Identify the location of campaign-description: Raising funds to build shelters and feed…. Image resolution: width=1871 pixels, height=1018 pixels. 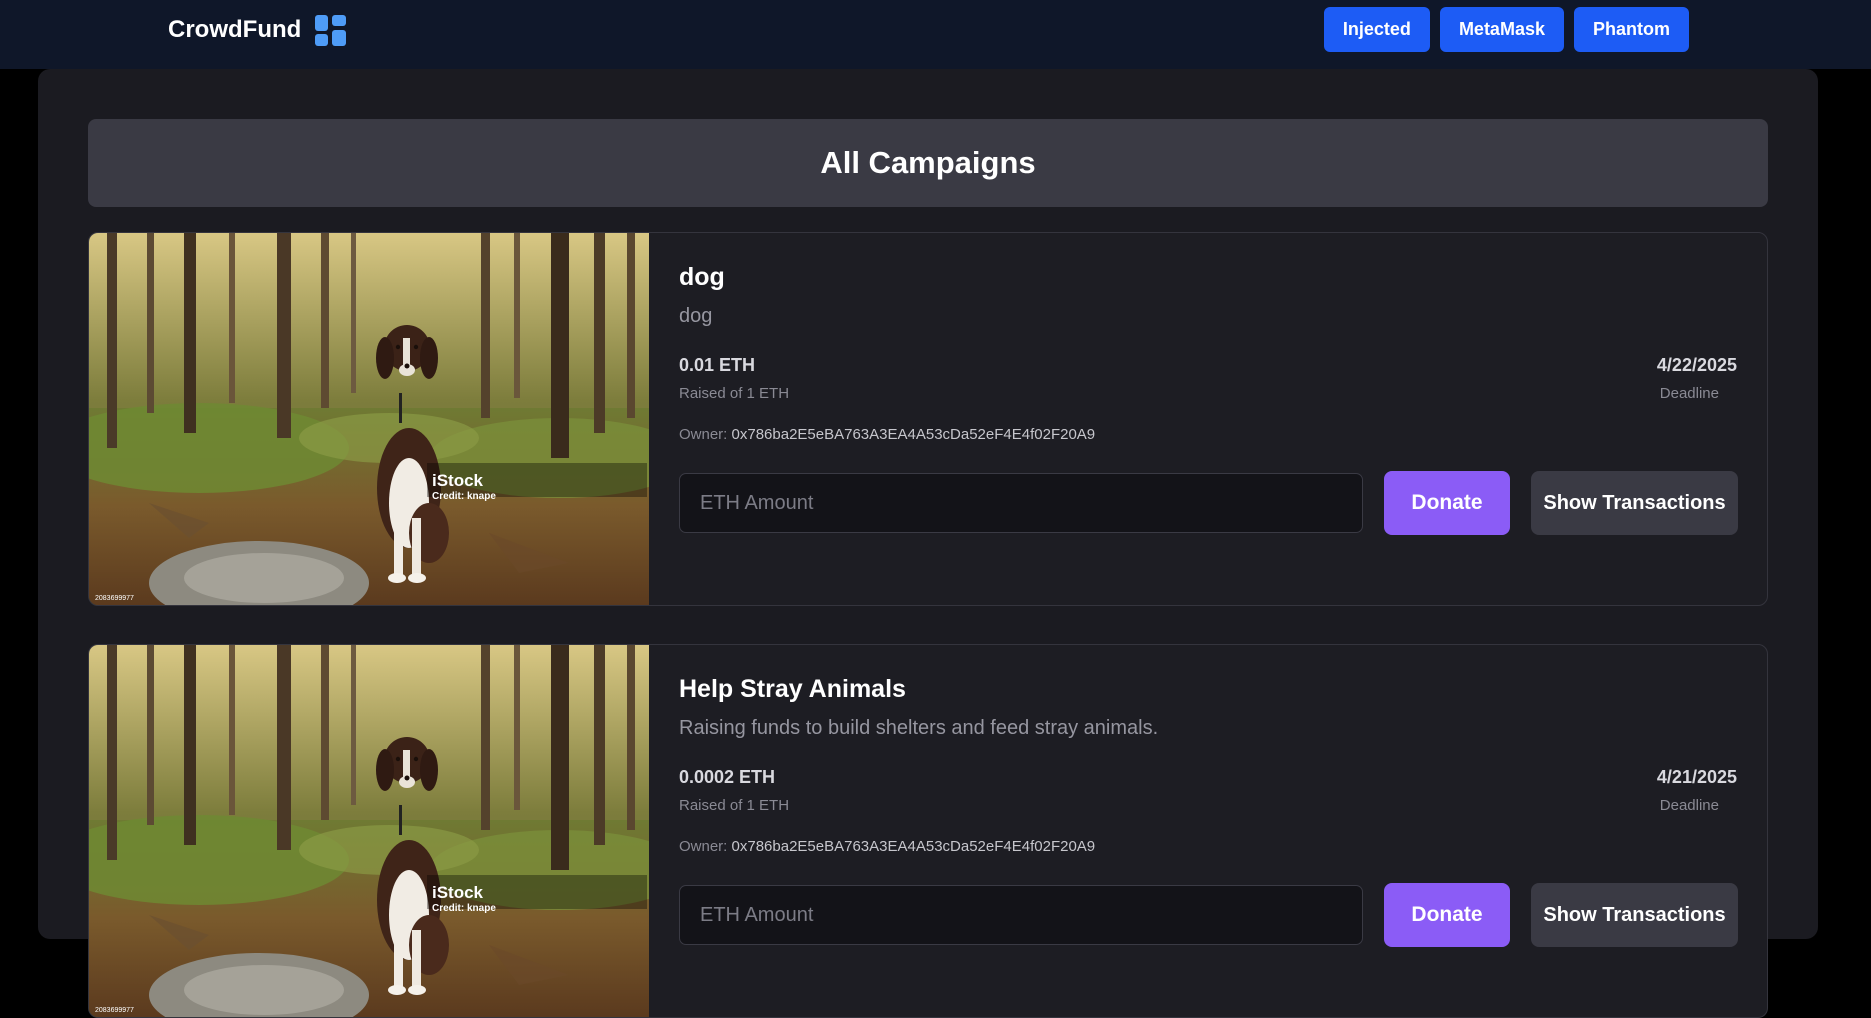
(919, 728).